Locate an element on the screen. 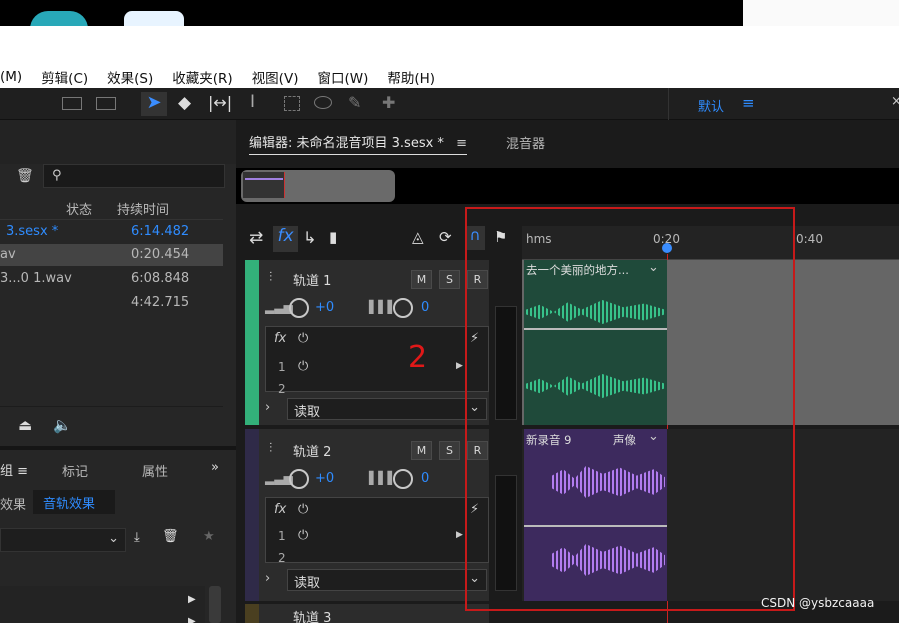  slip-tool-icon: |↔| is located at coordinates (220, 102).